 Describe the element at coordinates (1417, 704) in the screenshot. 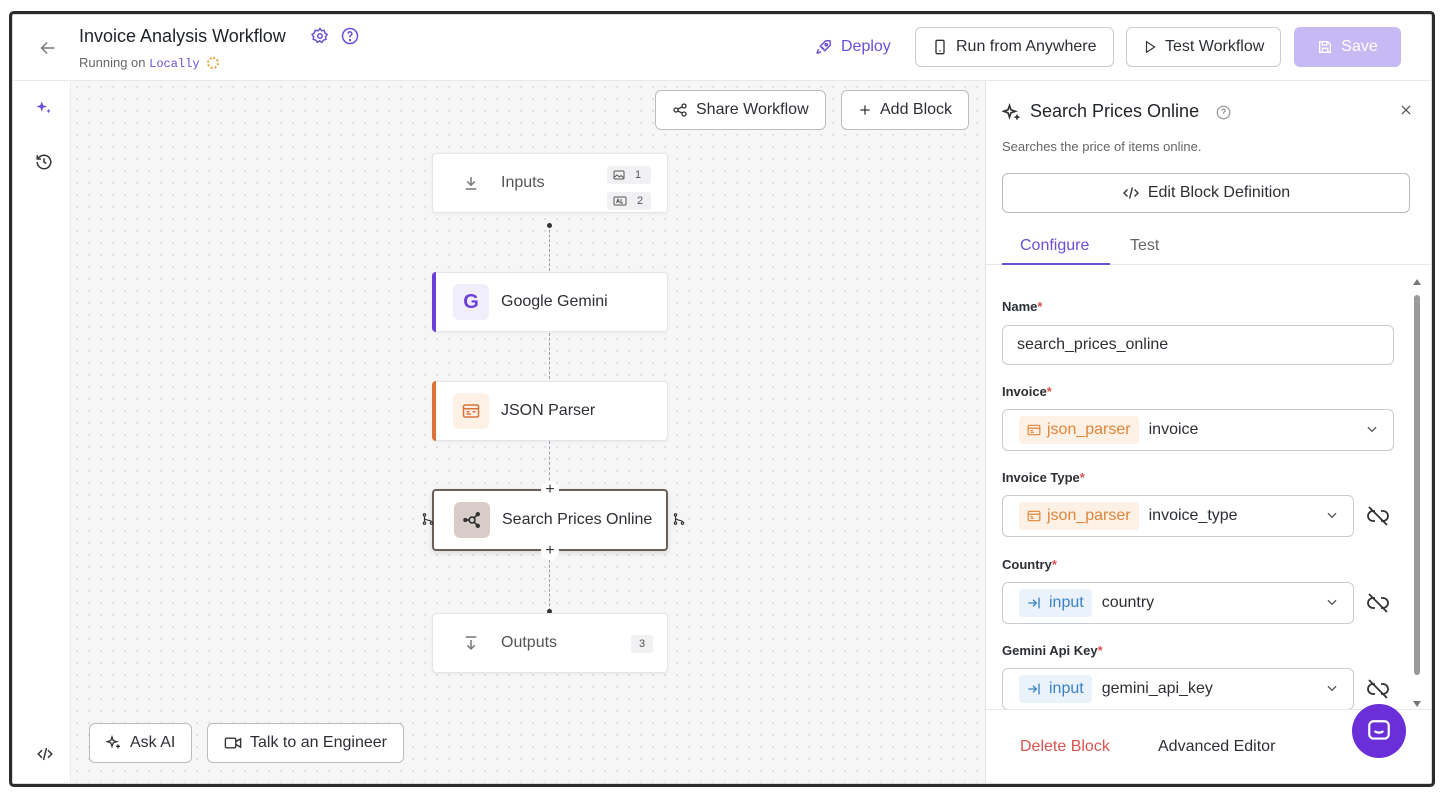

I see `scroll-down-icon` at that location.